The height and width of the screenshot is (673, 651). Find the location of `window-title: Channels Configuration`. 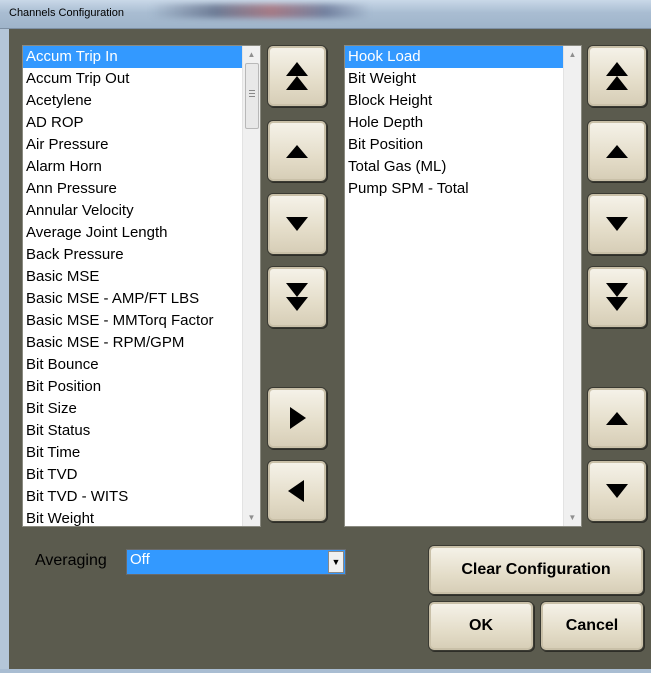

window-title: Channels Configuration is located at coordinates (66, 13).